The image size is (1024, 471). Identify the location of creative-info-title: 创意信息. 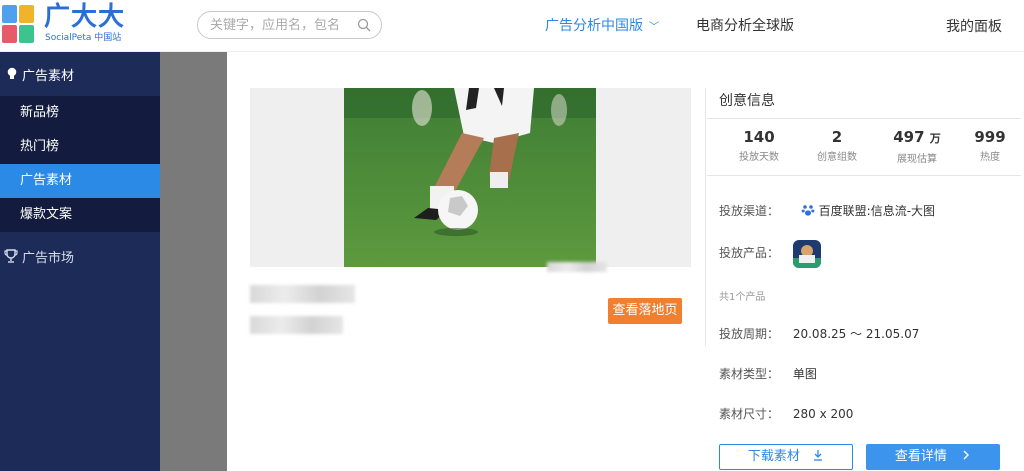
(747, 101).